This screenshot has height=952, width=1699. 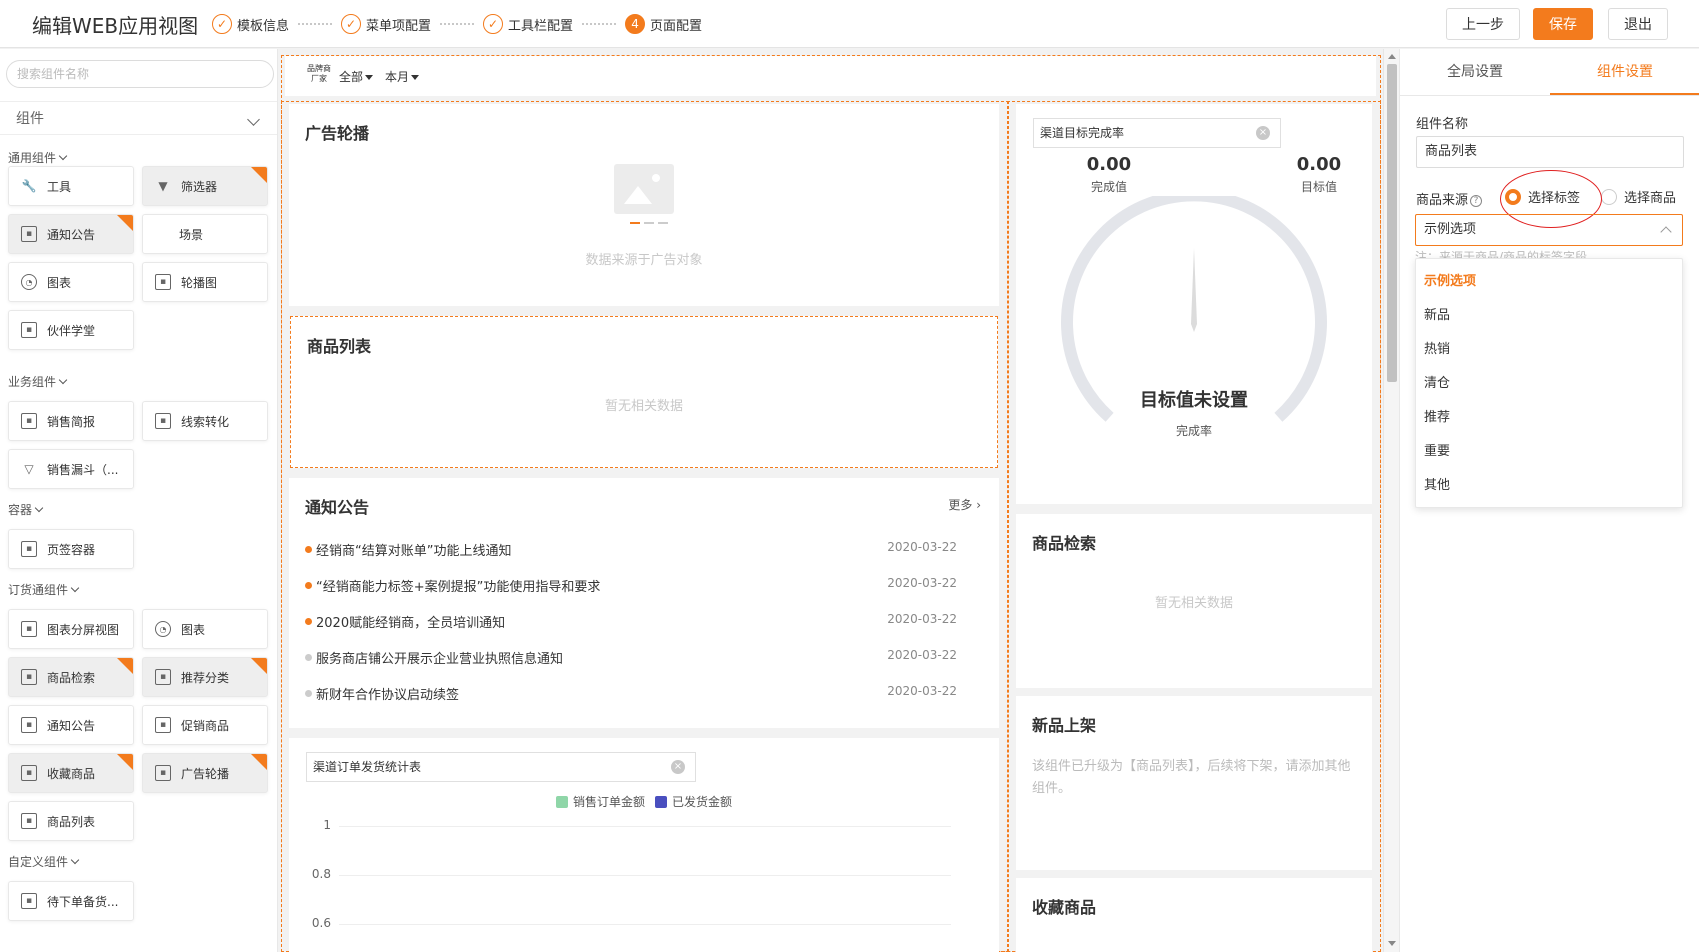 What do you see at coordinates (1392, 943) in the screenshot?
I see `scroll-down-icon` at bounding box center [1392, 943].